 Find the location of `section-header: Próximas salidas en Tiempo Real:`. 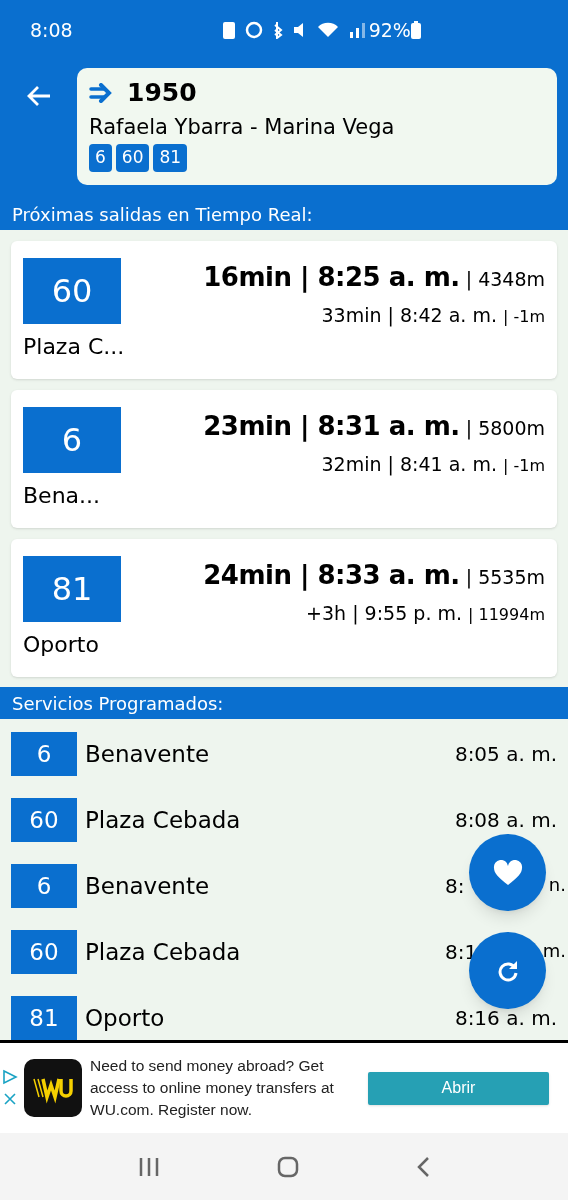

section-header: Próximas salidas en Tiempo Real: is located at coordinates (284, 214).